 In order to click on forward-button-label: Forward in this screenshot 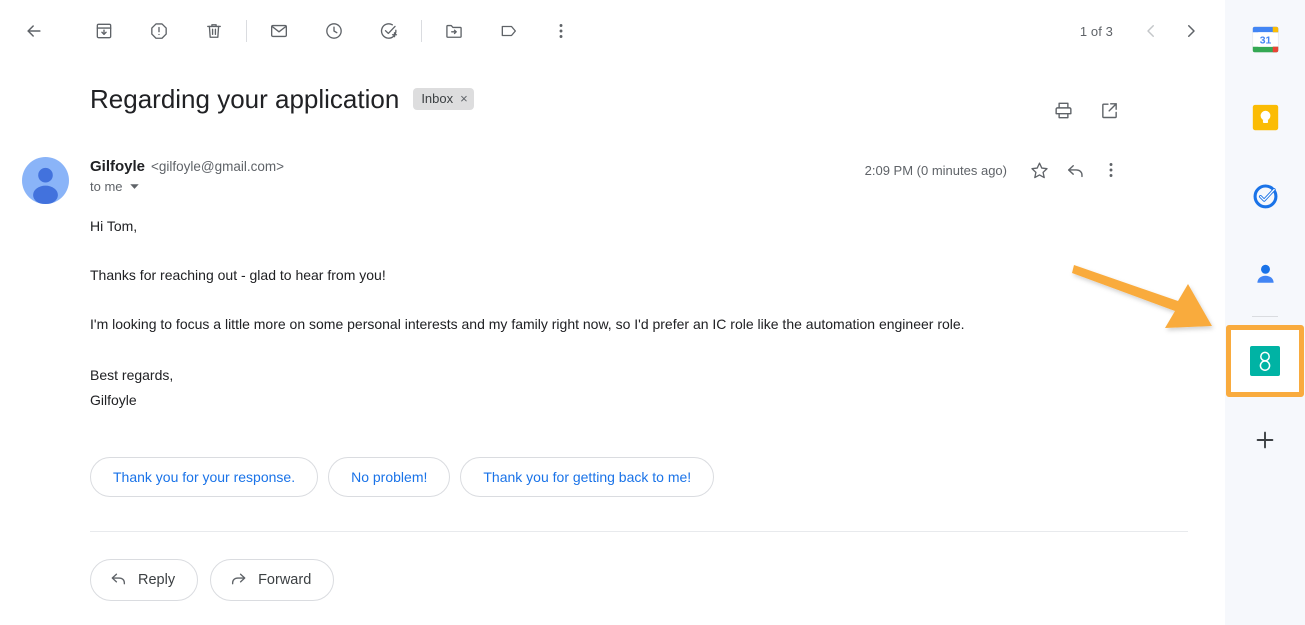, I will do `click(285, 580)`.